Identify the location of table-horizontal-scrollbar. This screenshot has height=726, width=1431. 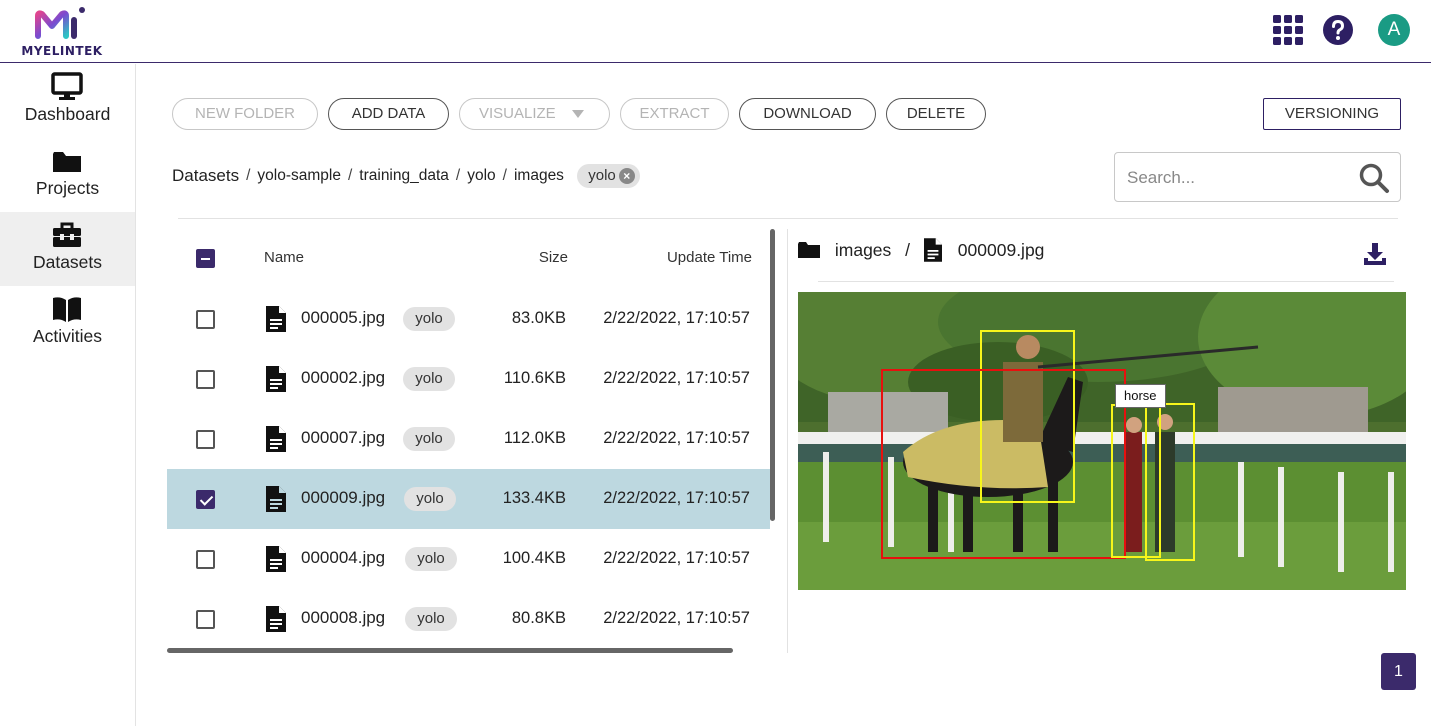
(450, 650).